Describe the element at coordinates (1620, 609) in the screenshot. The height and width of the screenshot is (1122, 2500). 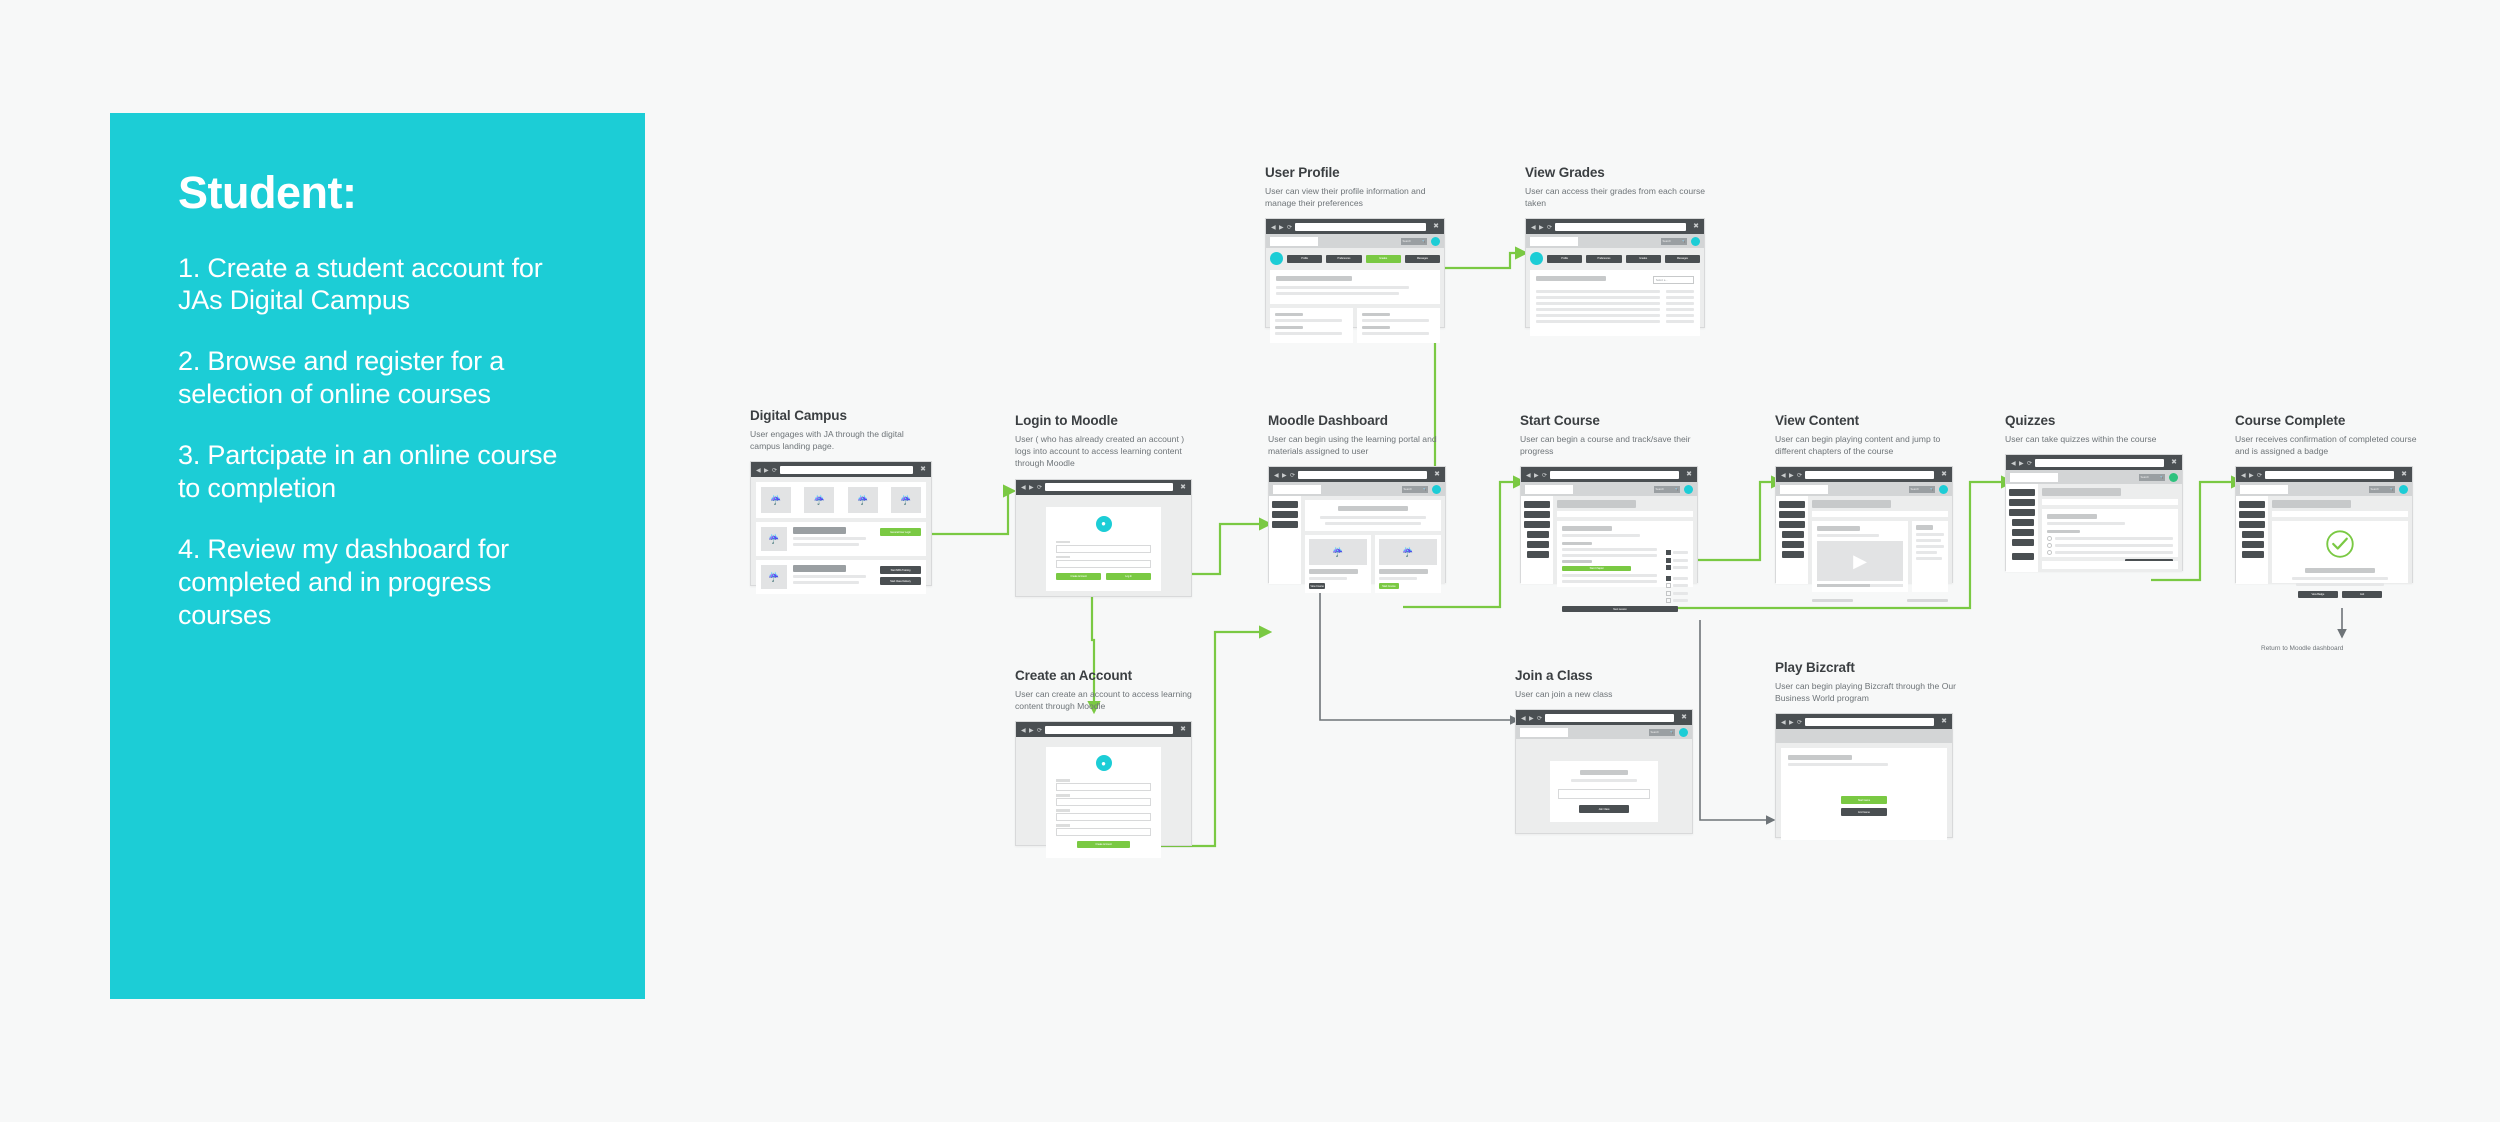
I see `next-lesson-button: Next Lesson` at that location.